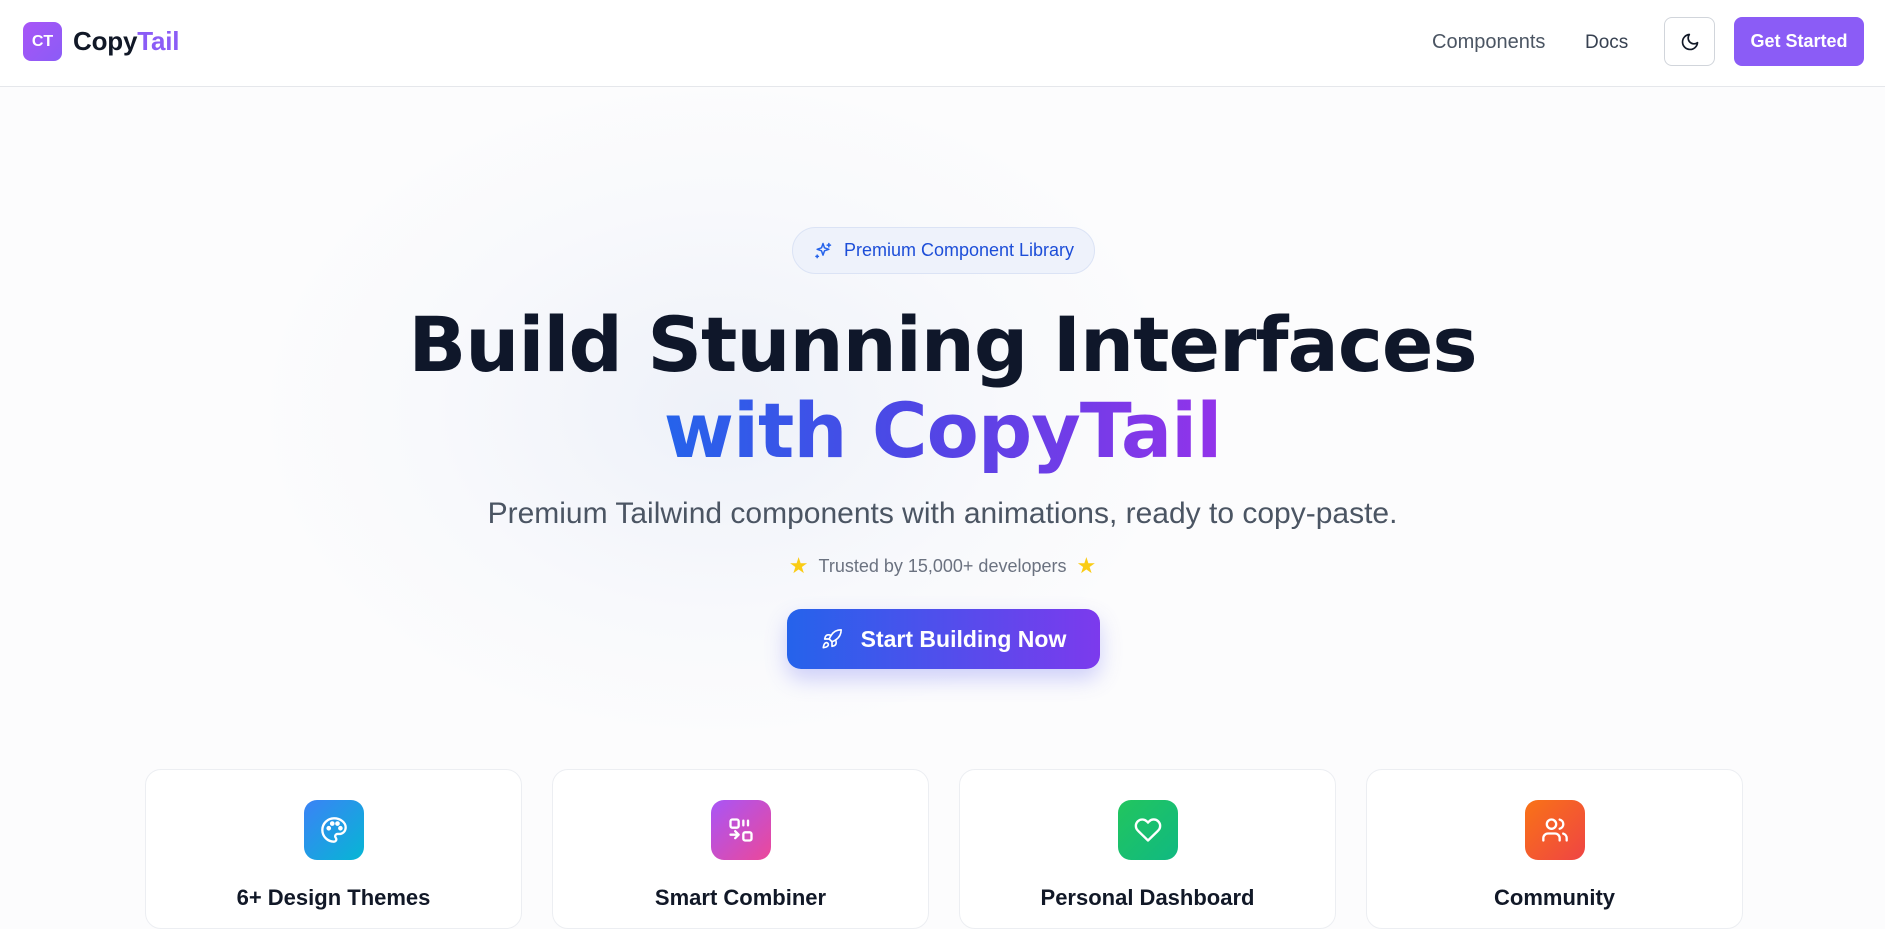 The height and width of the screenshot is (929, 1885). I want to click on palette-icon, so click(334, 830).